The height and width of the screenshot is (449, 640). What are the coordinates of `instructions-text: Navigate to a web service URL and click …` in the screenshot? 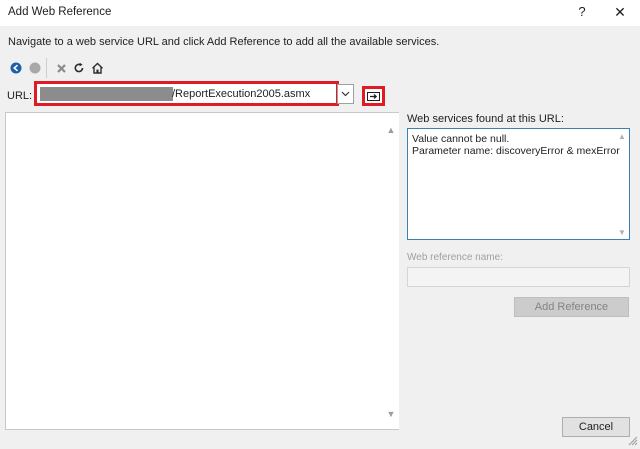 It's located at (224, 42).